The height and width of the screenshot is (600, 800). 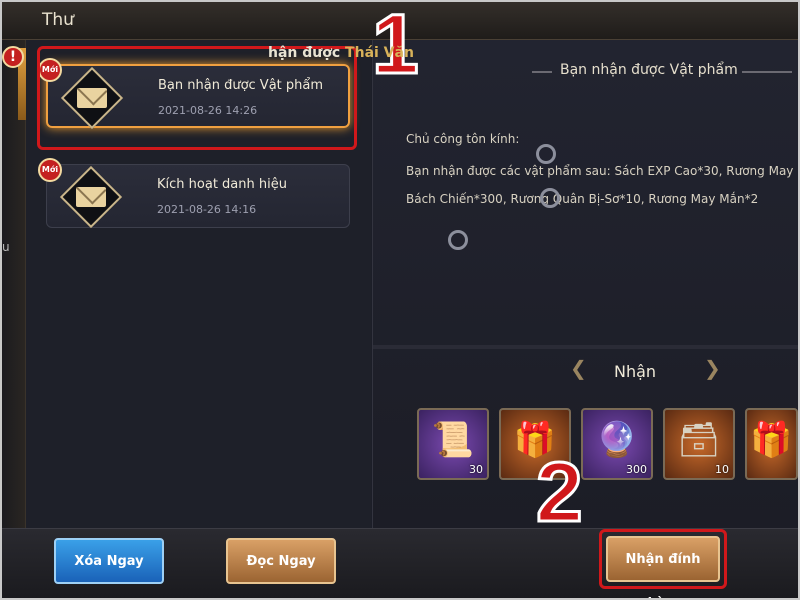 What do you see at coordinates (379, 53) in the screenshot?
I see `sender-name: Thái Văn` at bounding box center [379, 53].